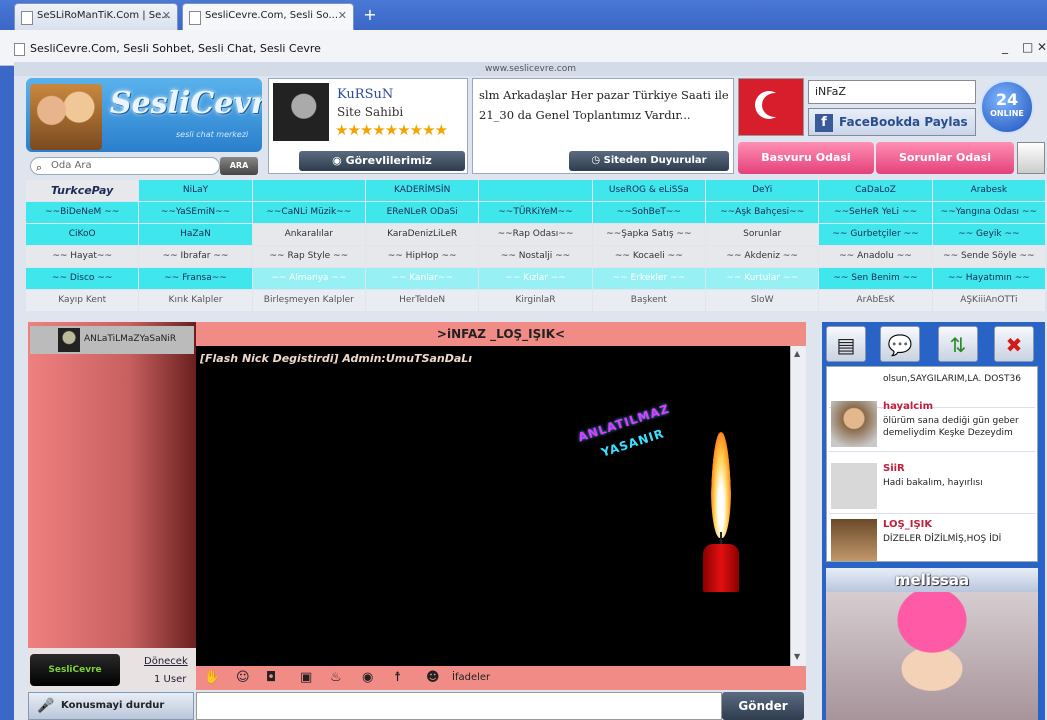  What do you see at coordinates (762, 300) in the screenshot?
I see `room-link: SloW` at bounding box center [762, 300].